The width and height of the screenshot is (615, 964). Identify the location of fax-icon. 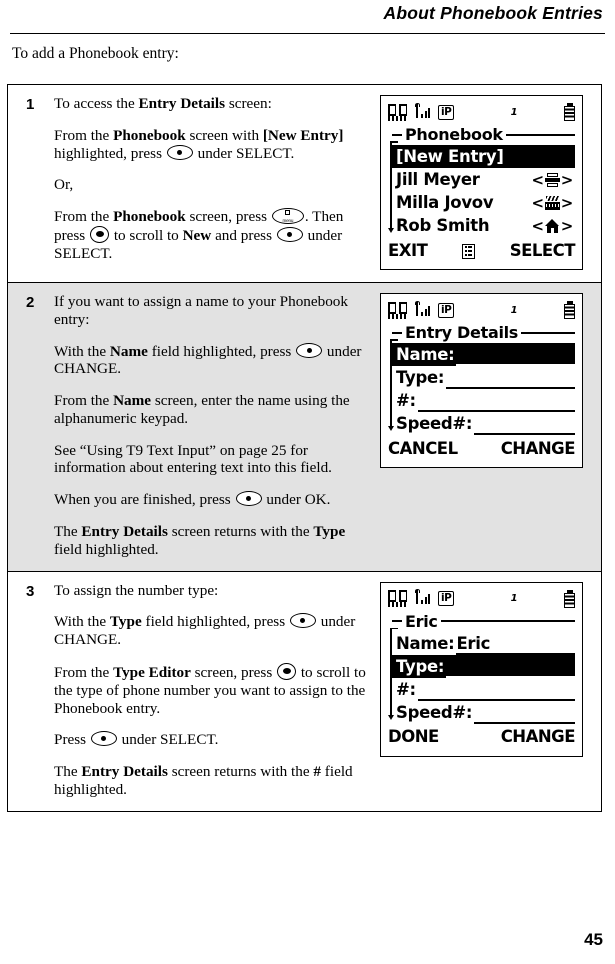
(552, 179).